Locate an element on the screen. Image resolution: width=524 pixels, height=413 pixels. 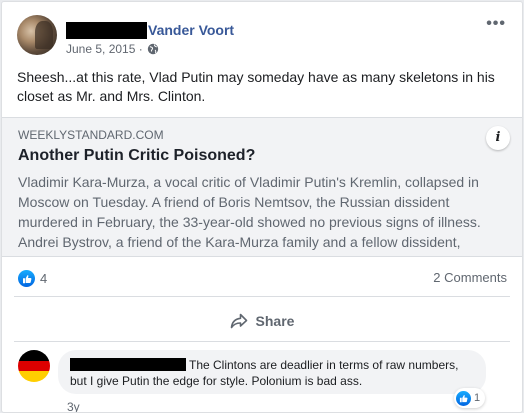
info-icon: i is located at coordinates (498, 138).